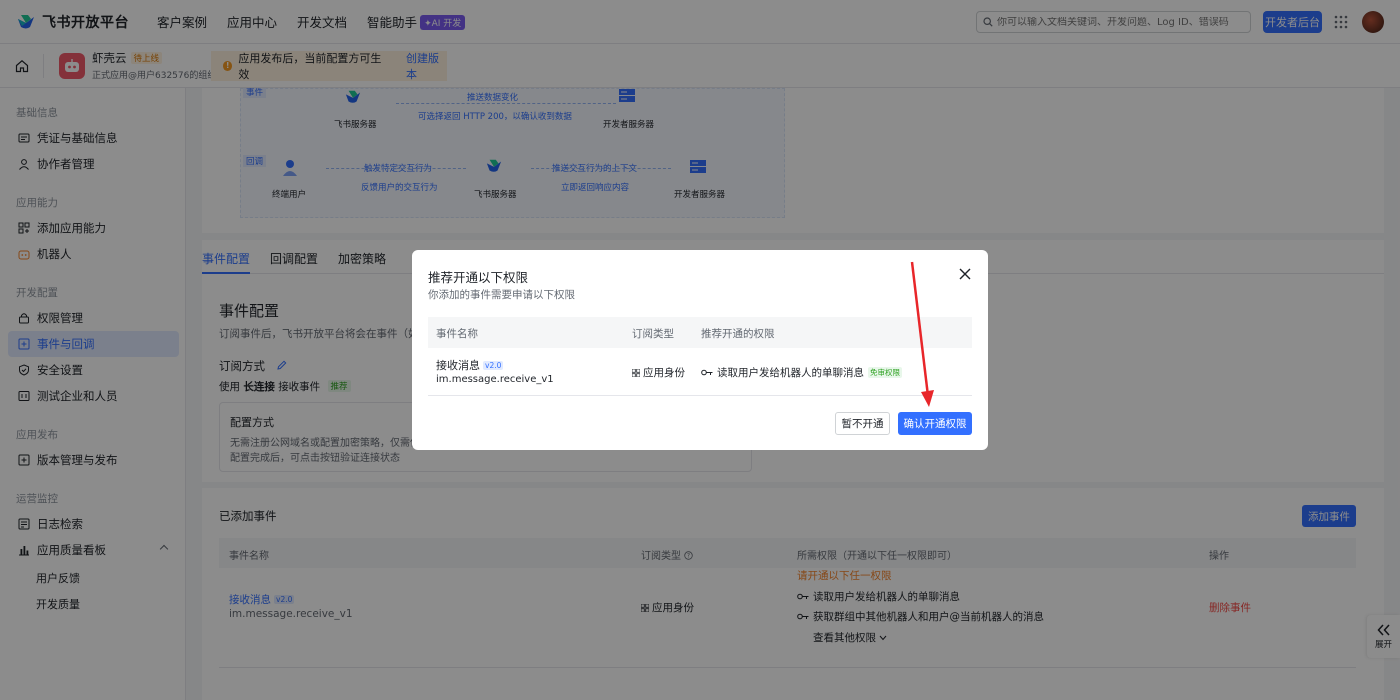 Image resolution: width=1400 pixels, height=700 pixels. Describe the element at coordinates (965, 274) in the screenshot. I see `close-icon` at that location.